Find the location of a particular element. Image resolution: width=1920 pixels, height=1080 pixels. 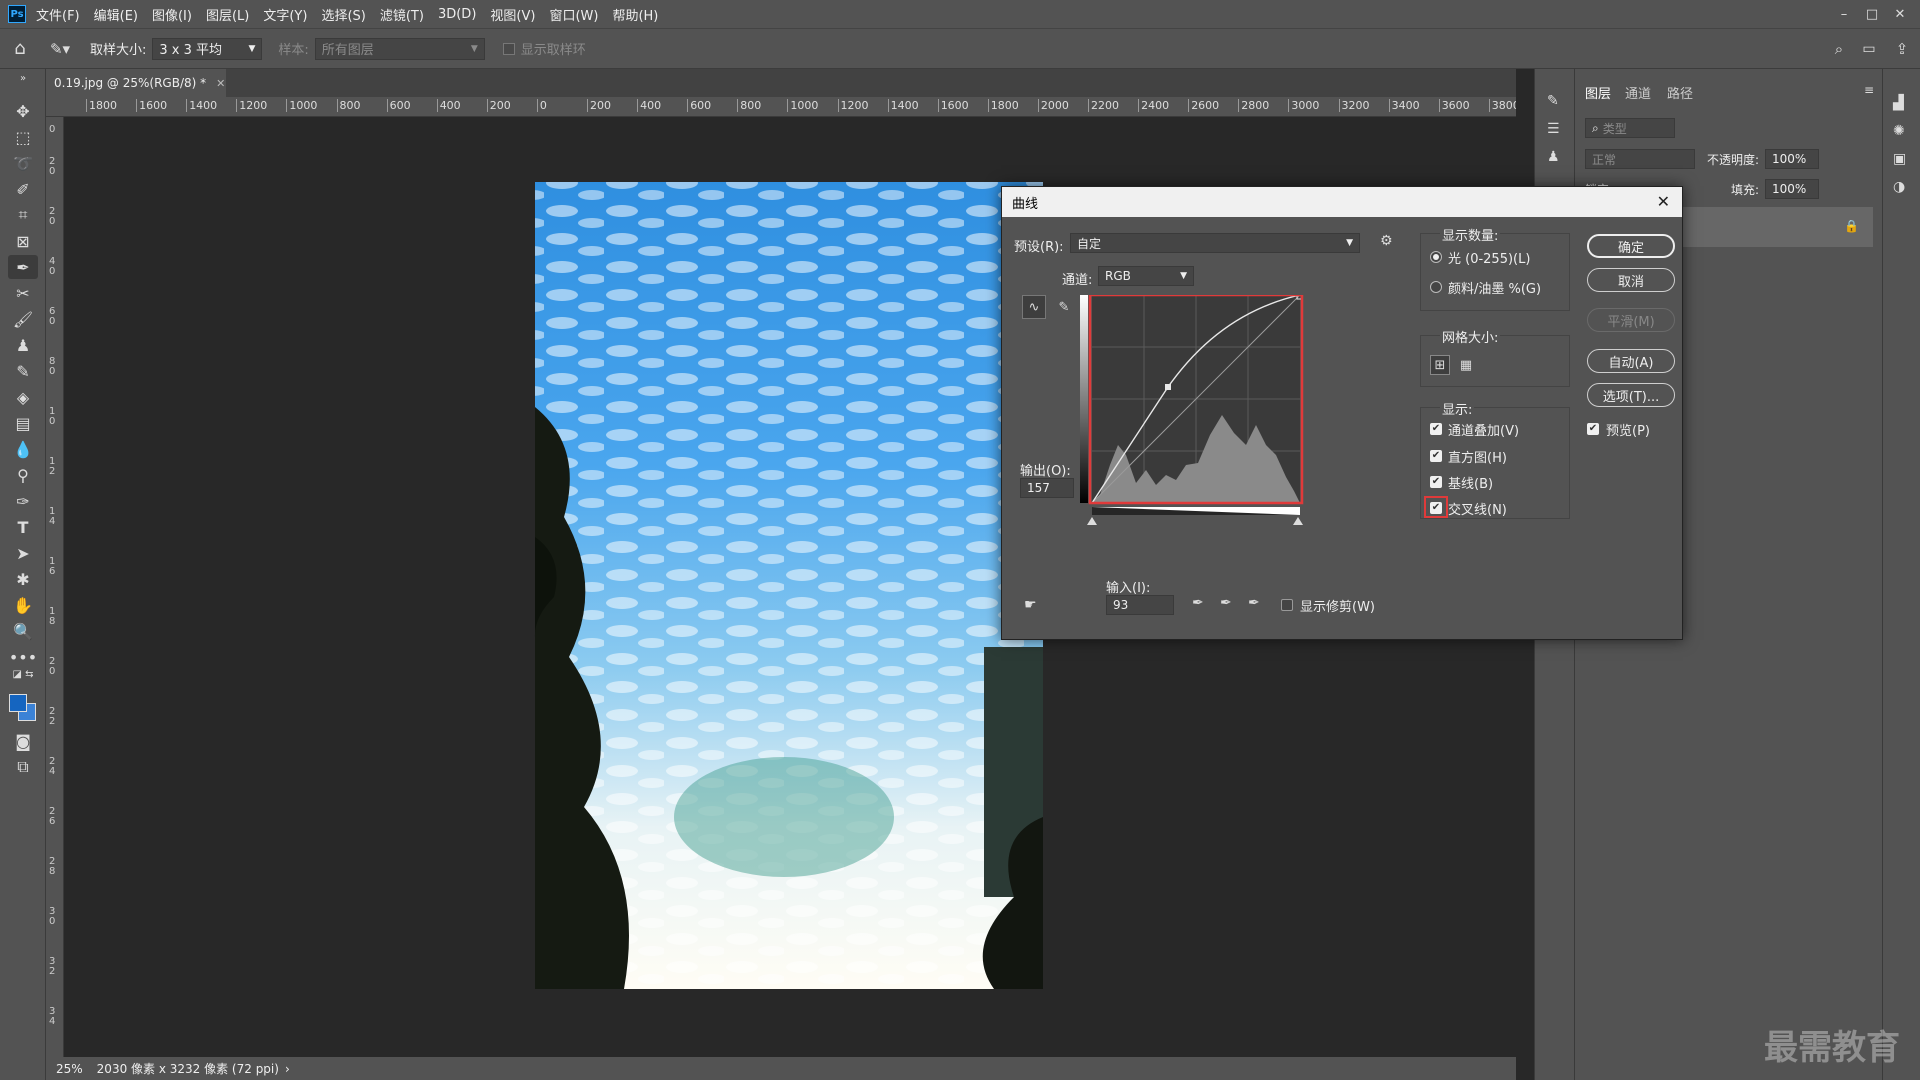

close-window-icon: ✕ is located at coordinates (1900, 14).